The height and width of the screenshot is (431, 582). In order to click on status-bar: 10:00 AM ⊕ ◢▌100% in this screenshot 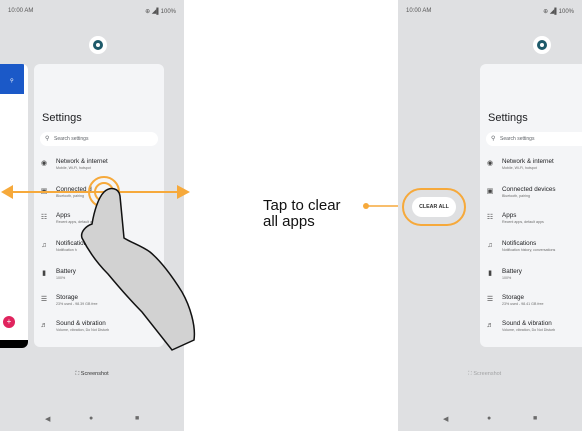, I will do `click(490, 13)`.